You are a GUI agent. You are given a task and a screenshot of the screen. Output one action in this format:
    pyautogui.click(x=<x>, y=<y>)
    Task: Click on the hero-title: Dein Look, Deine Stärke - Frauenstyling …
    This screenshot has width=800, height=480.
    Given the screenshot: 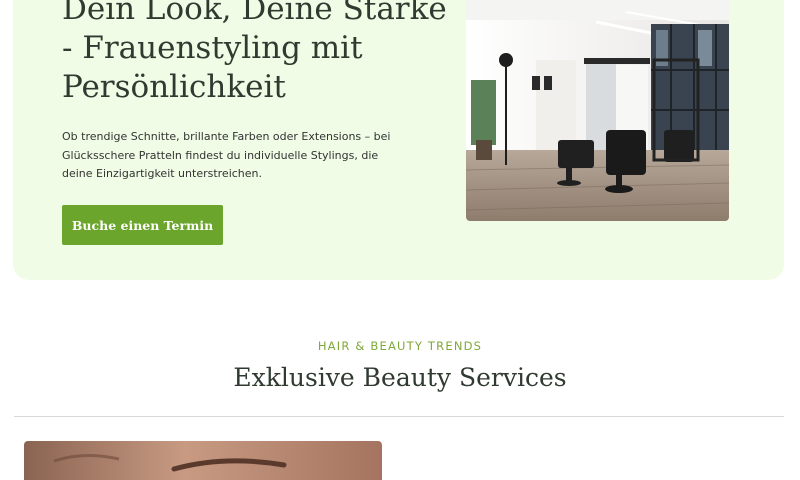 What is the action you would take?
    pyautogui.click(x=254, y=52)
    